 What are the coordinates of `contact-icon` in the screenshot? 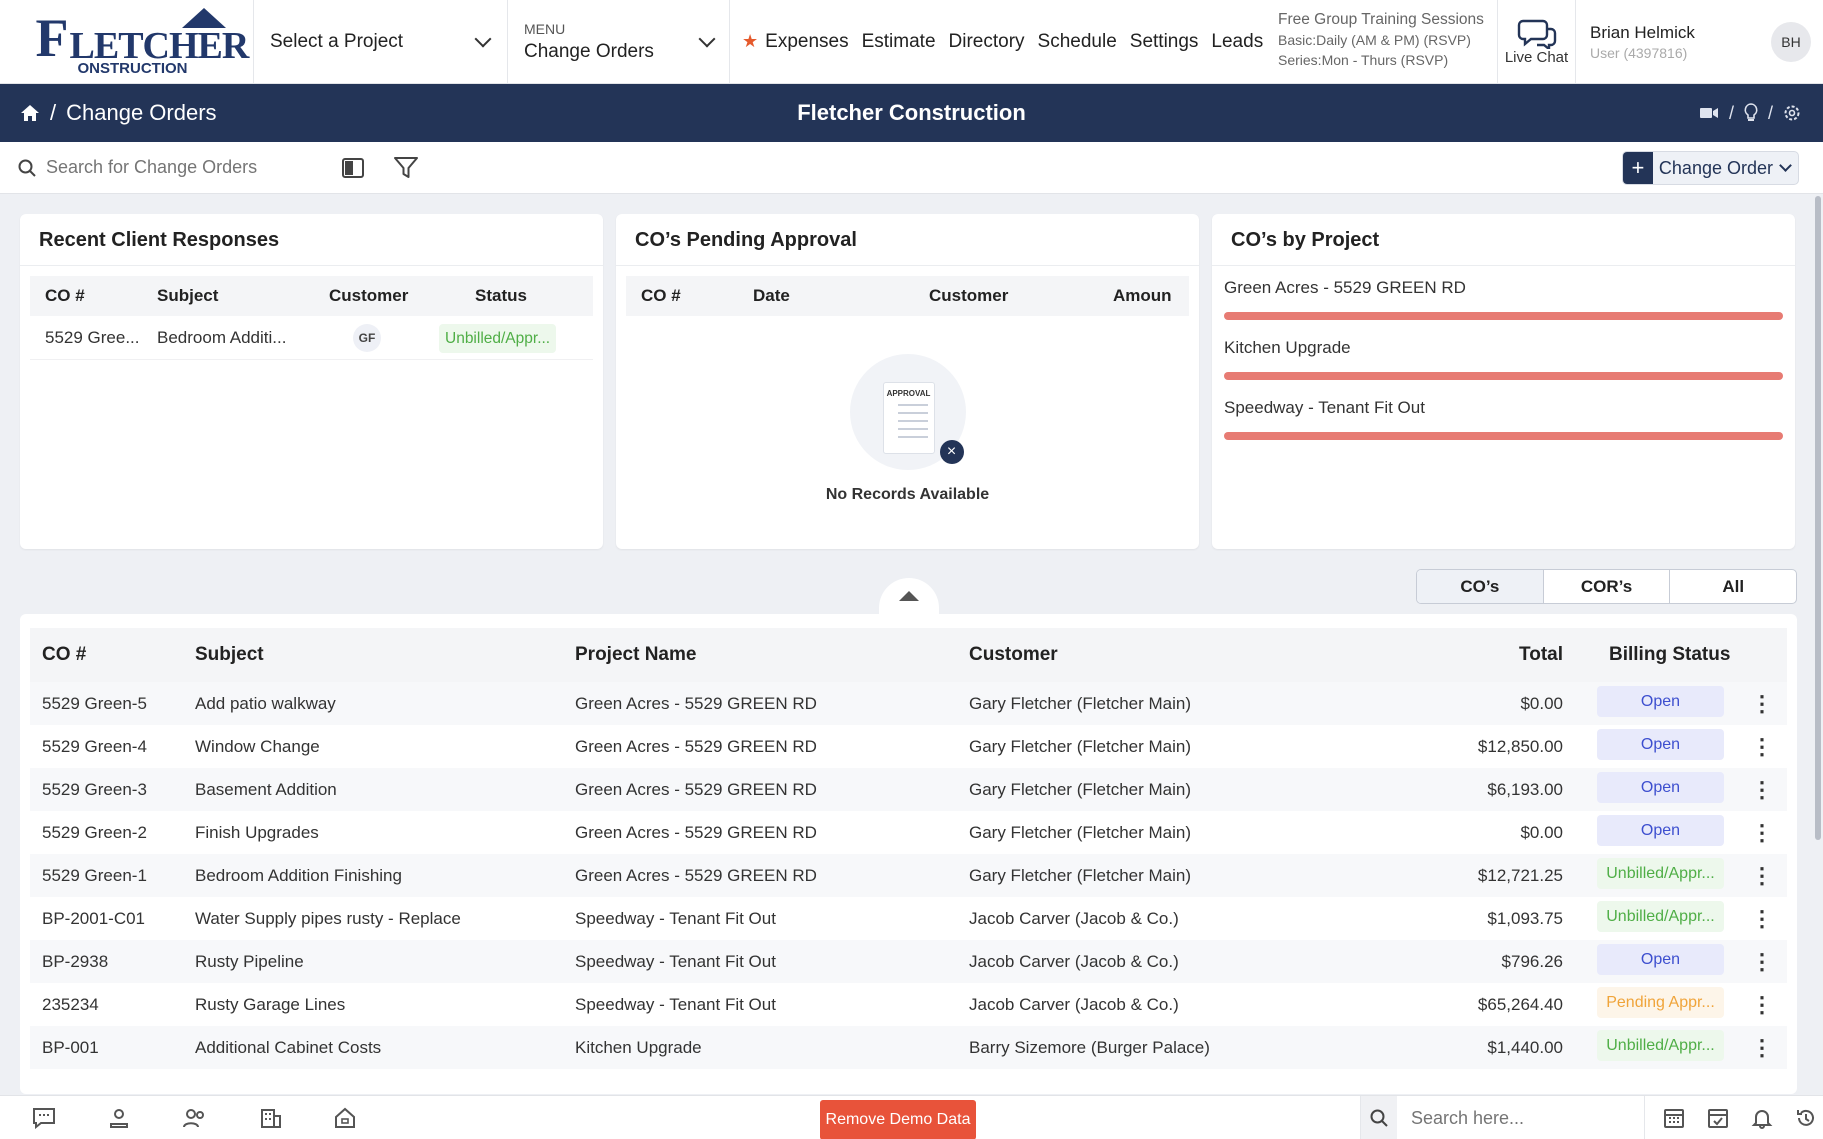 It's located at (119, 1118).